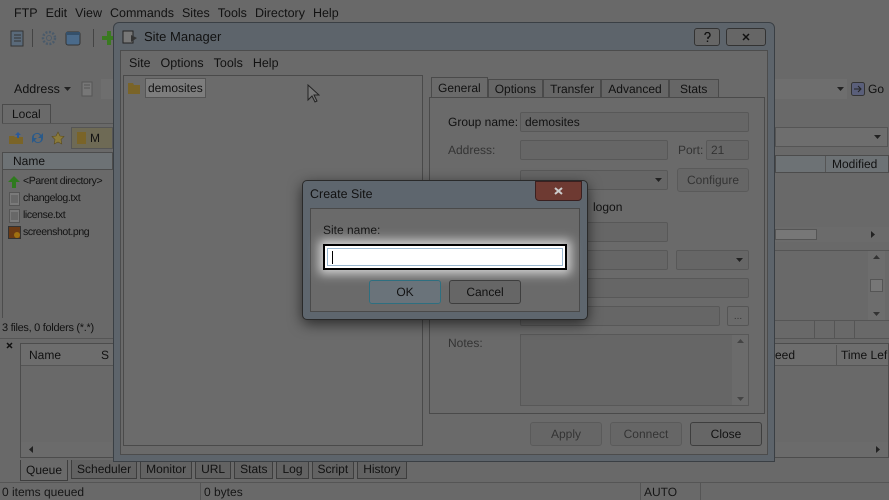 The width and height of the screenshot is (889, 500). What do you see at coordinates (634, 370) in the screenshot?
I see `notes-field` at bounding box center [634, 370].